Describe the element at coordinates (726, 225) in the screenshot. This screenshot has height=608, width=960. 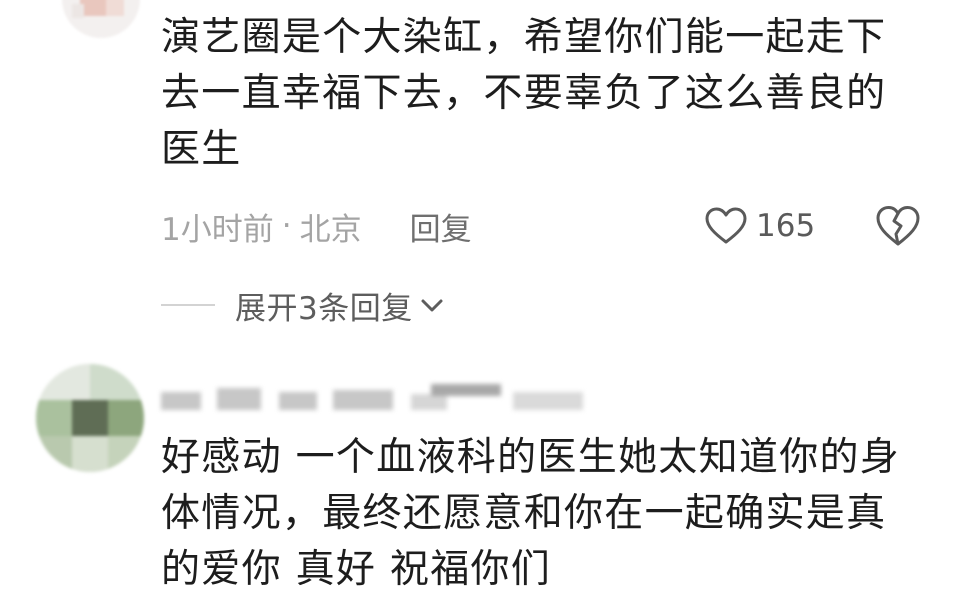
I see `heart-outline-icon` at that location.